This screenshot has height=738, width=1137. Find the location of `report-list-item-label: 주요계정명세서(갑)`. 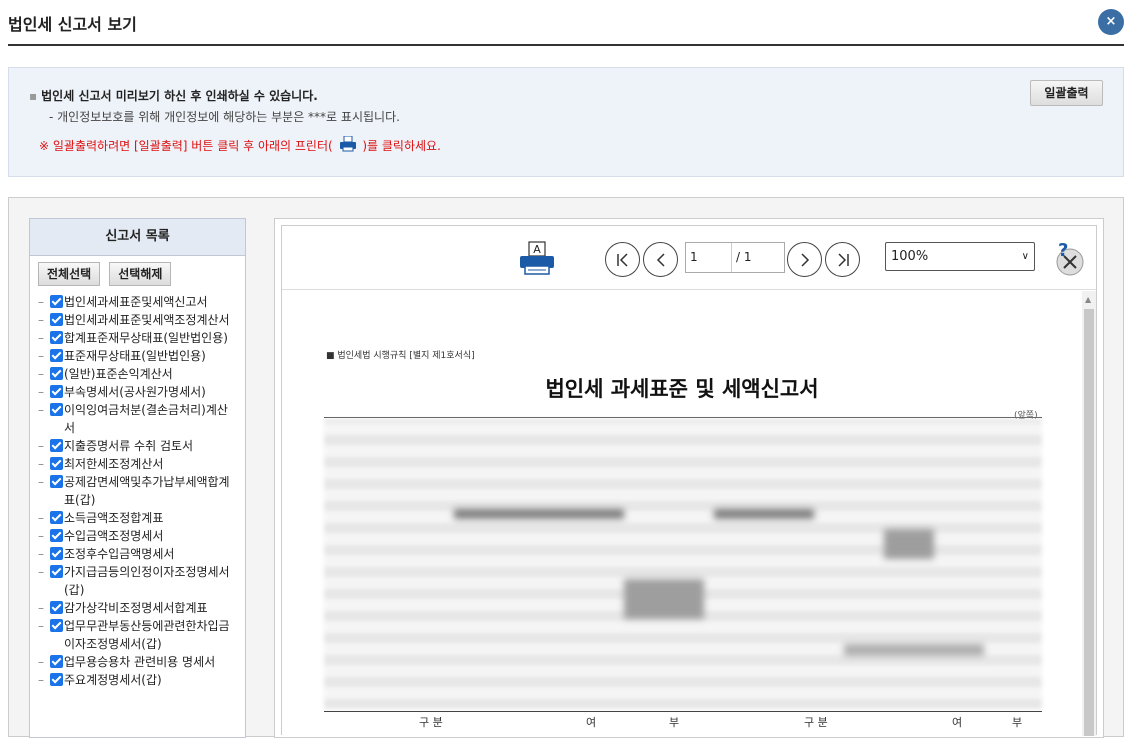

report-list-item-label: 주요계정명세서(갑) is located at coordinates (113, 680).